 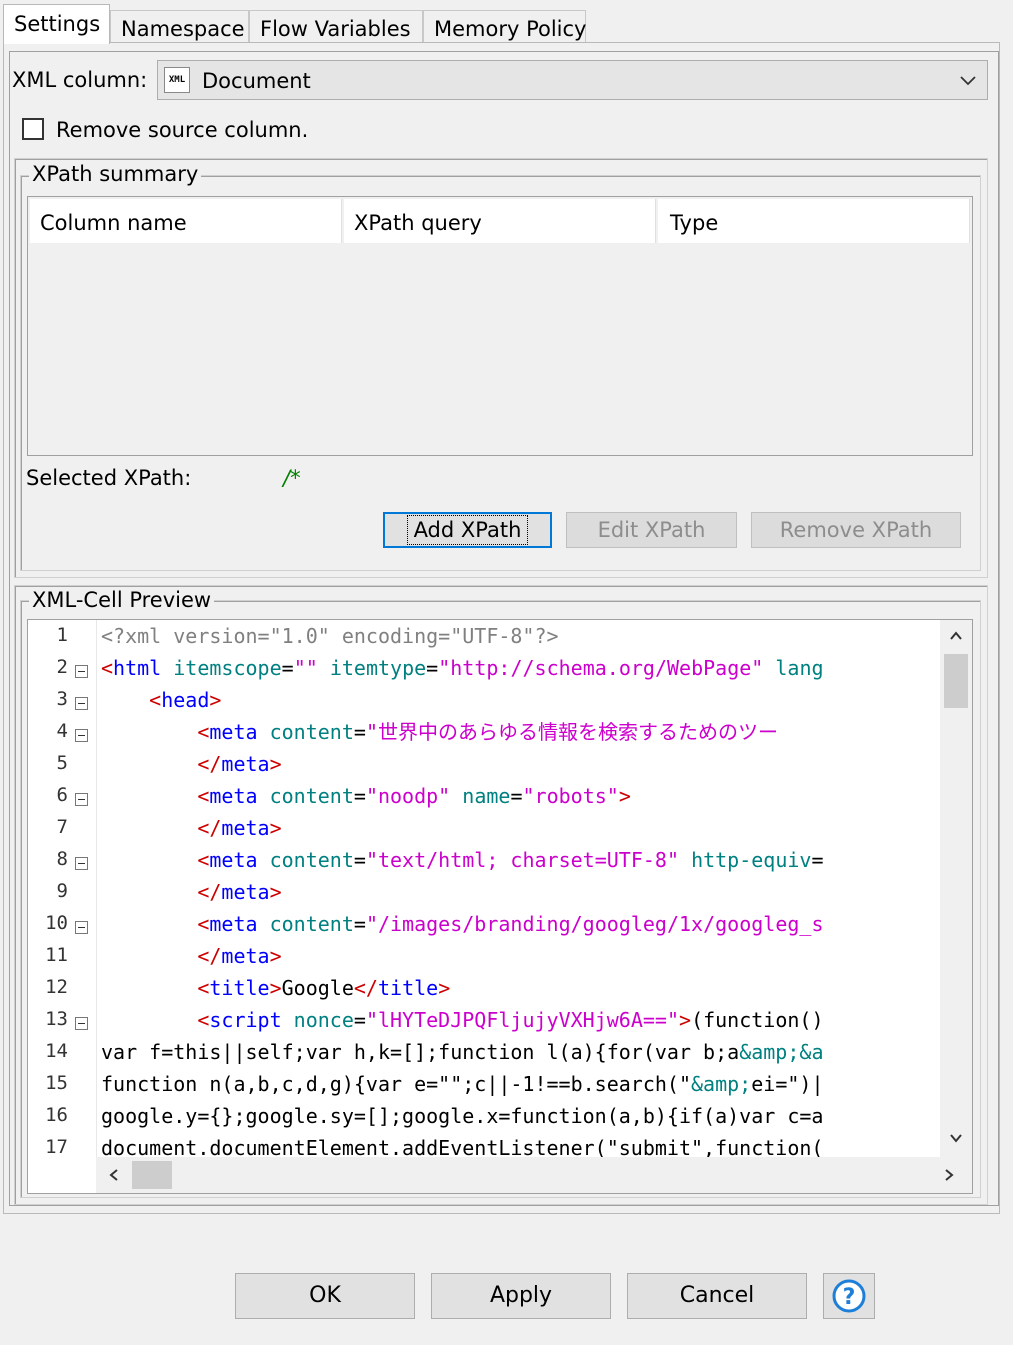 I want to click on tab-flow-variables: Flow Variables, so click(x=336, y=26).